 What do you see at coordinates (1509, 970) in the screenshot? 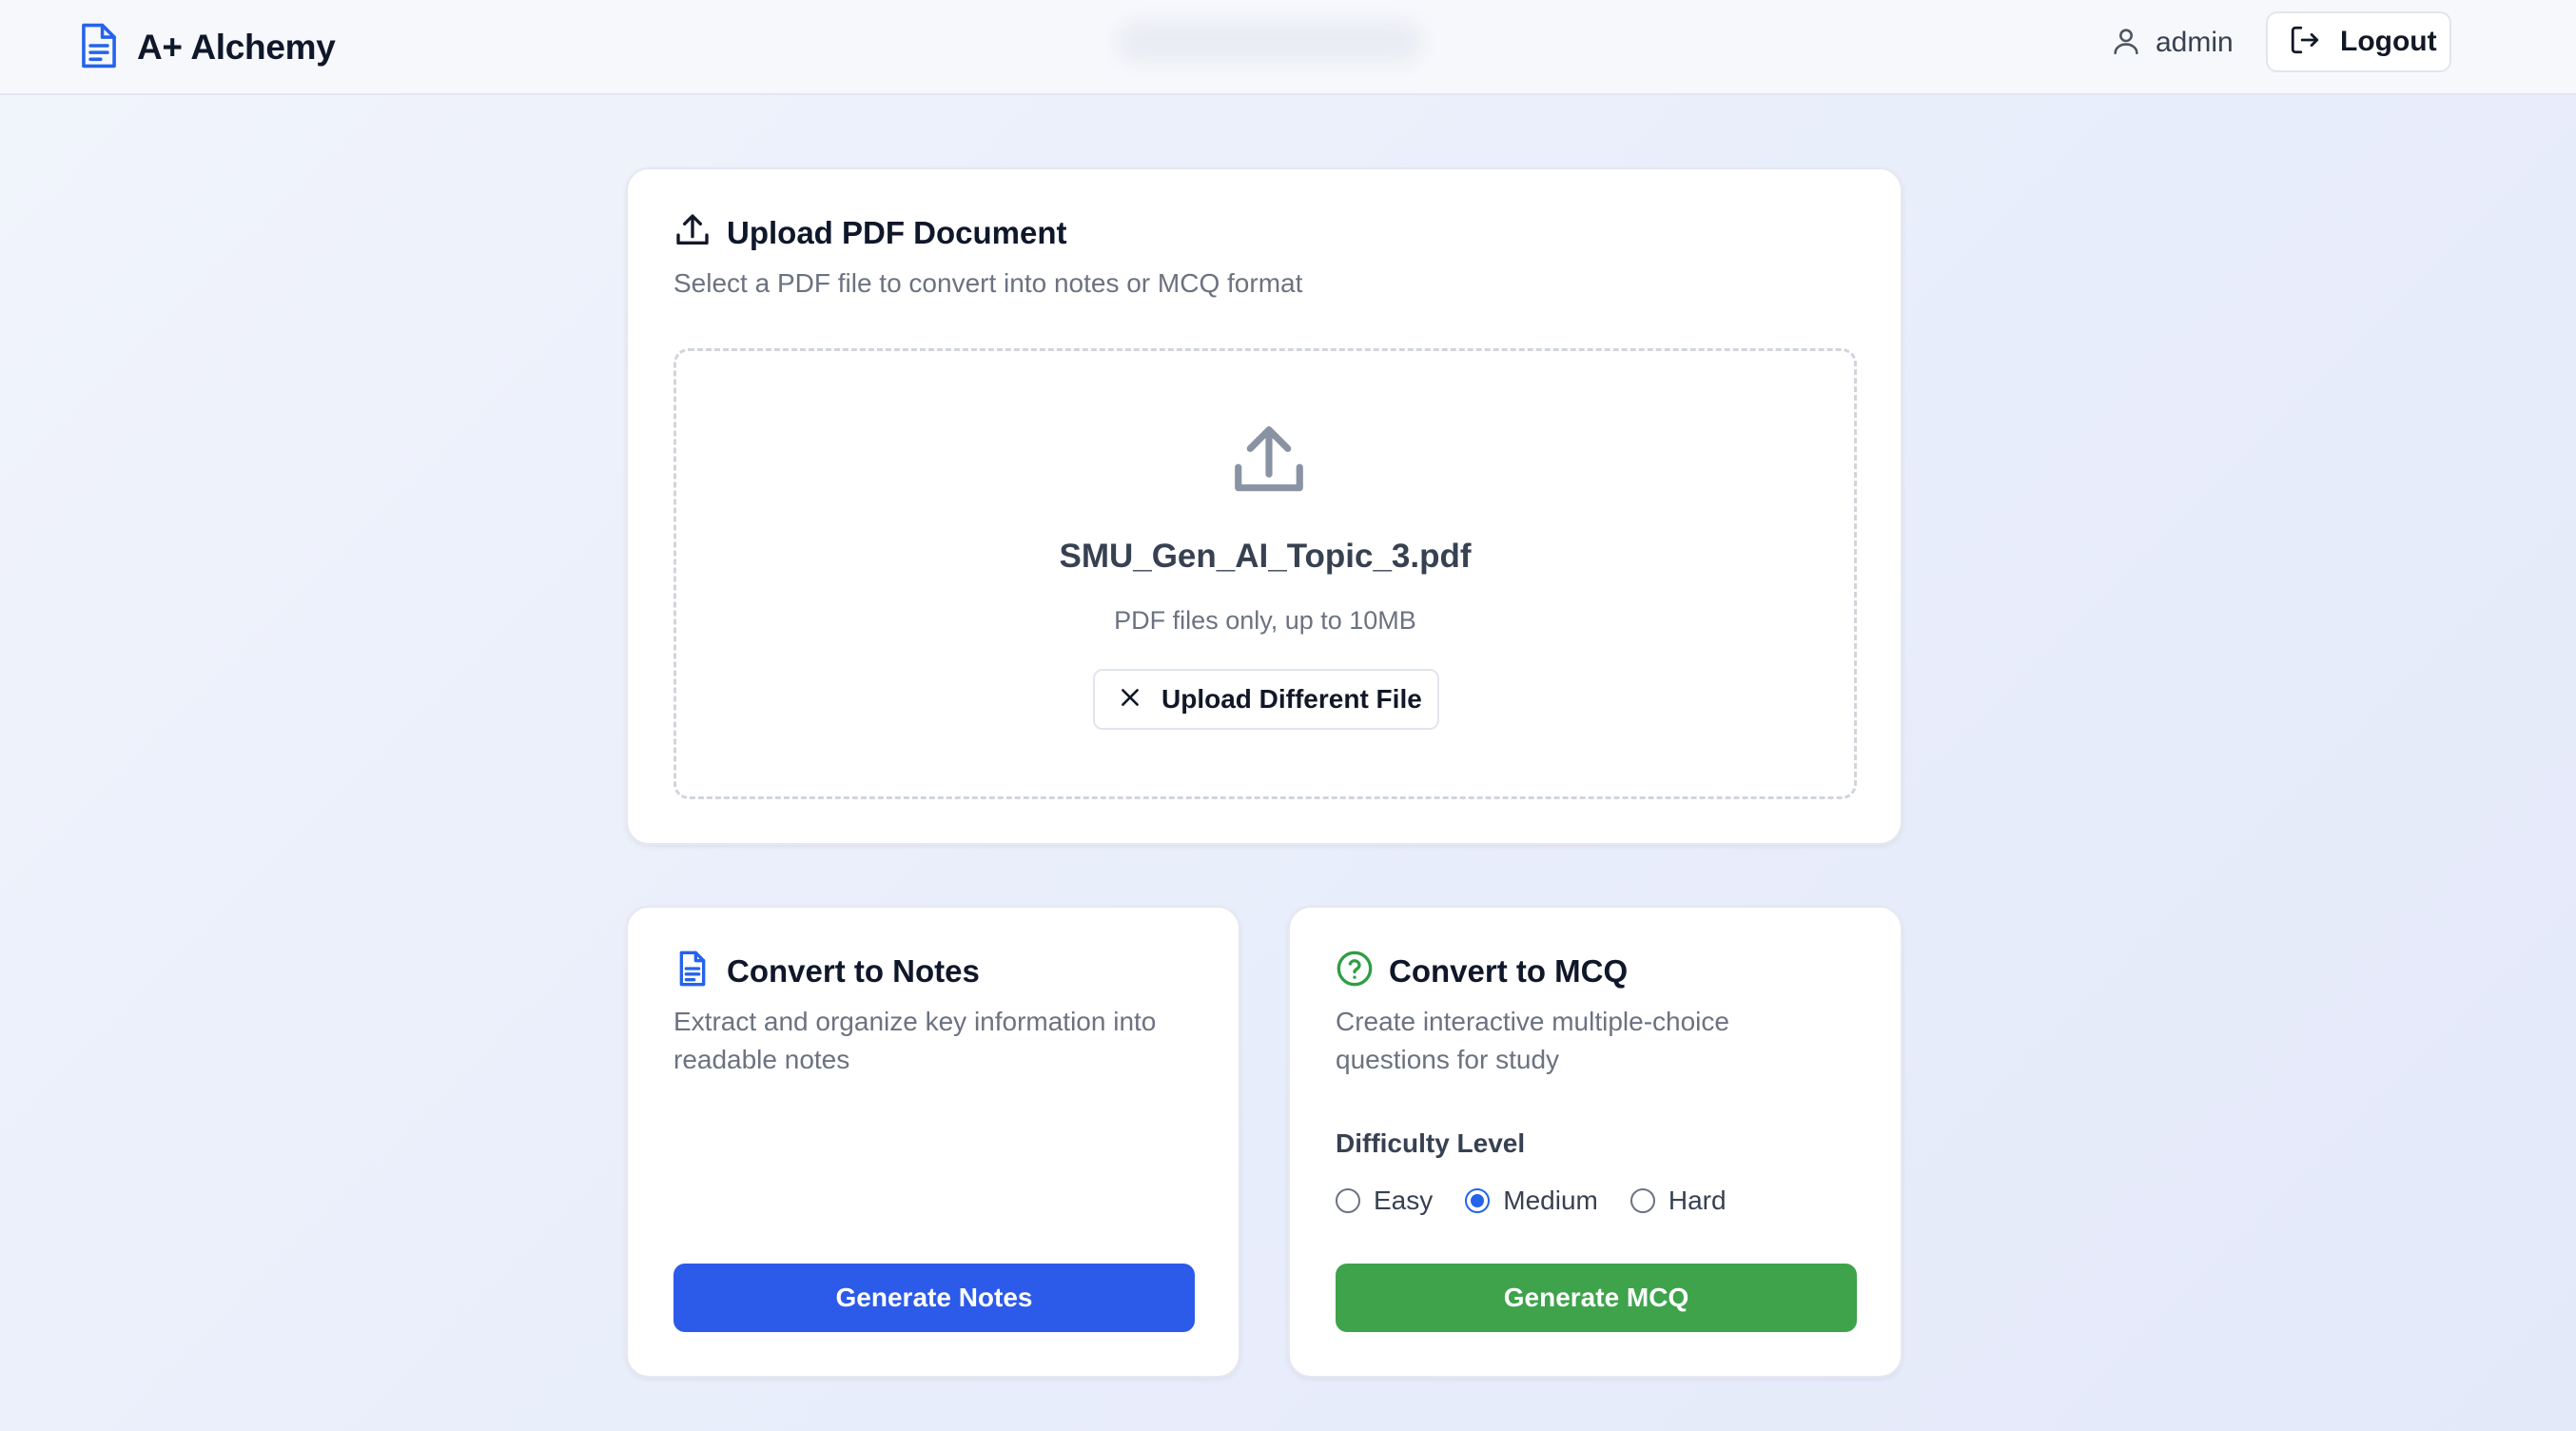
I see `mcq-title: Convert to MCQ` at bounding box center [1509, 970].